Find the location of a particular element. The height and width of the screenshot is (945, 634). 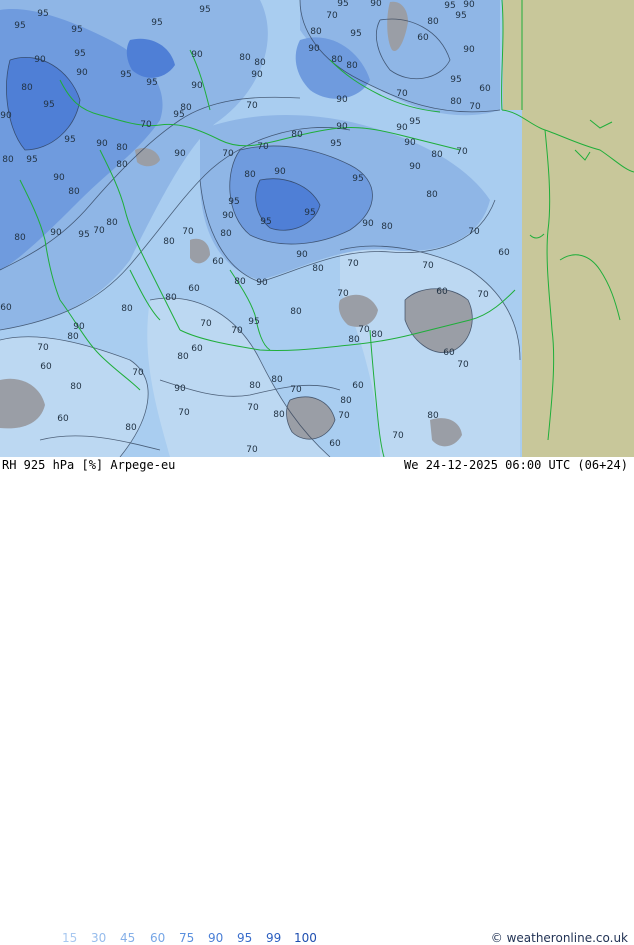

legend-item: 30 is located at coordinates (99, 938).